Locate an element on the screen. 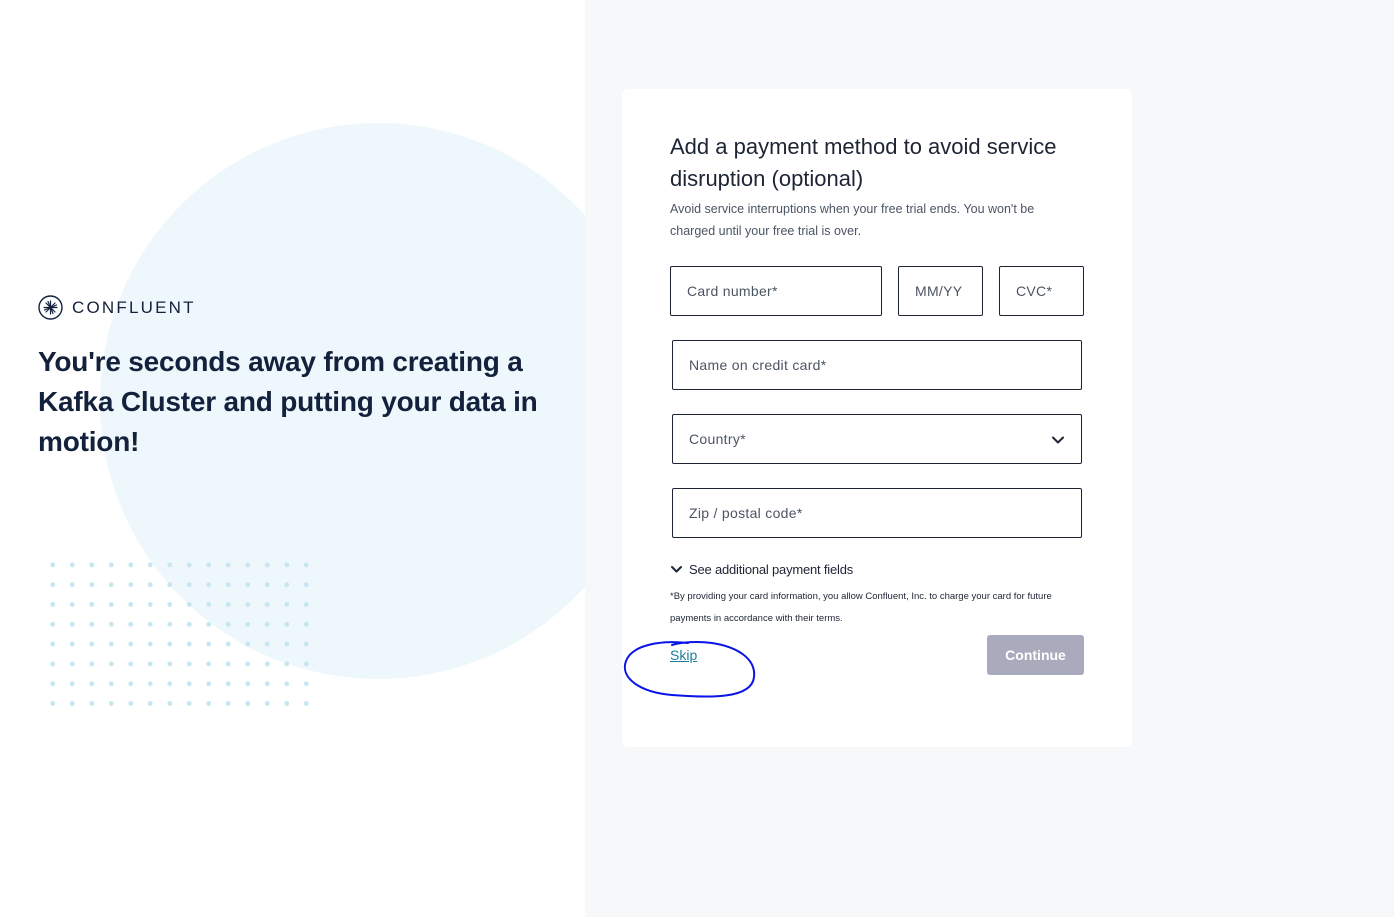 The height and width of the screenshot is (917, 1394). zip-field is located at coordinates (877, 513).